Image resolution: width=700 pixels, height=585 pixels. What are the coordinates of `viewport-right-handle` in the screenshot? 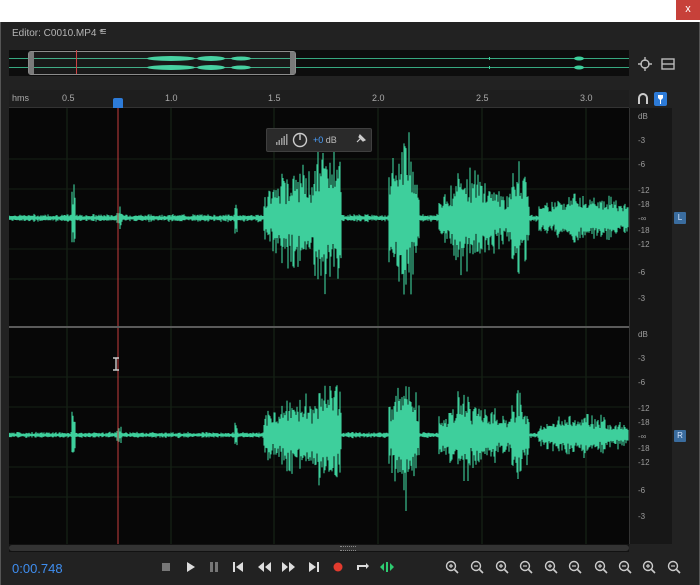 It's located at (292, 63).